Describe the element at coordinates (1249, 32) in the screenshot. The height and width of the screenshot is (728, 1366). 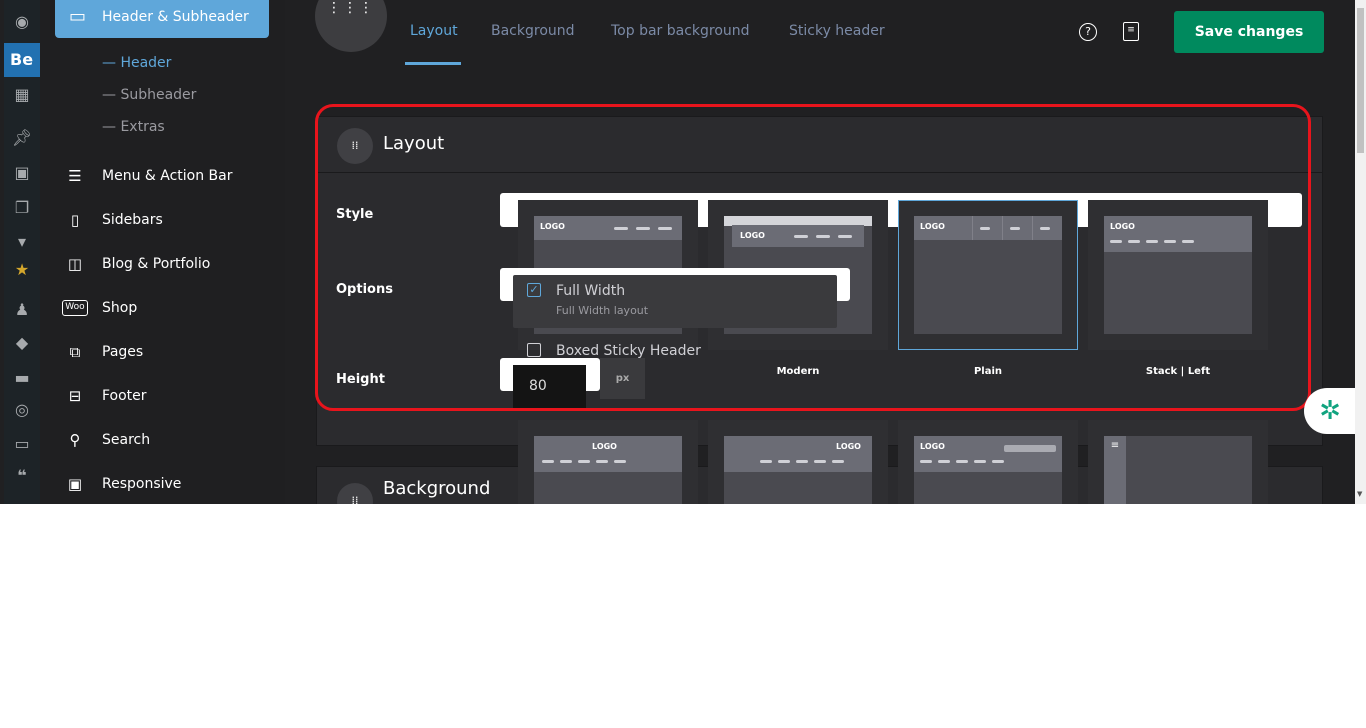
I see `save-changes-button: Save changes` at that location.